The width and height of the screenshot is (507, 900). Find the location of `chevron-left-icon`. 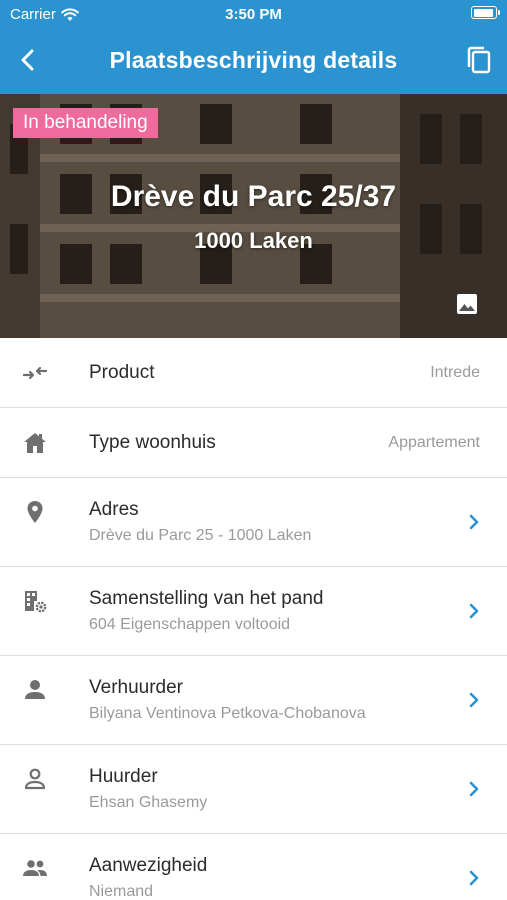

chevron-left-icon is located at coordinates (28, 60).